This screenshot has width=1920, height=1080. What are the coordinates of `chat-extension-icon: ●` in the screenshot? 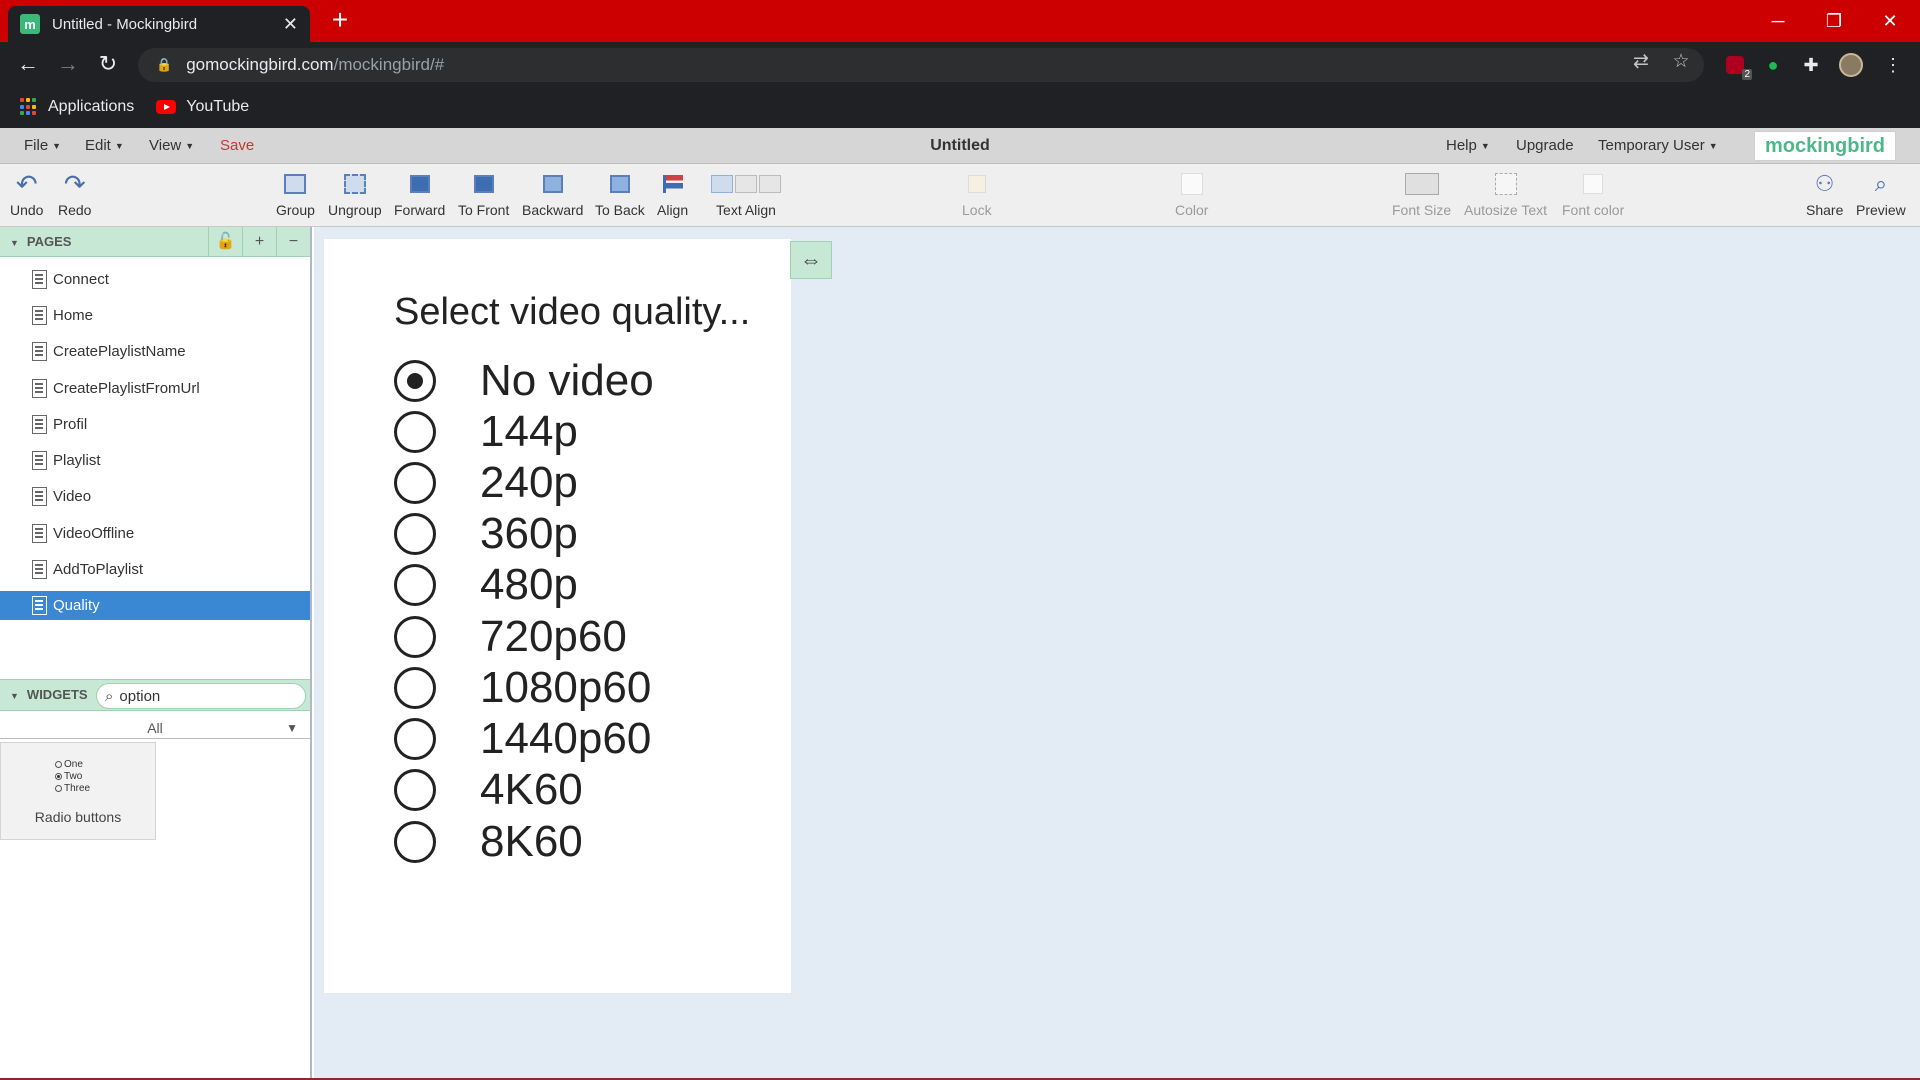 It's located at (1773, 65).